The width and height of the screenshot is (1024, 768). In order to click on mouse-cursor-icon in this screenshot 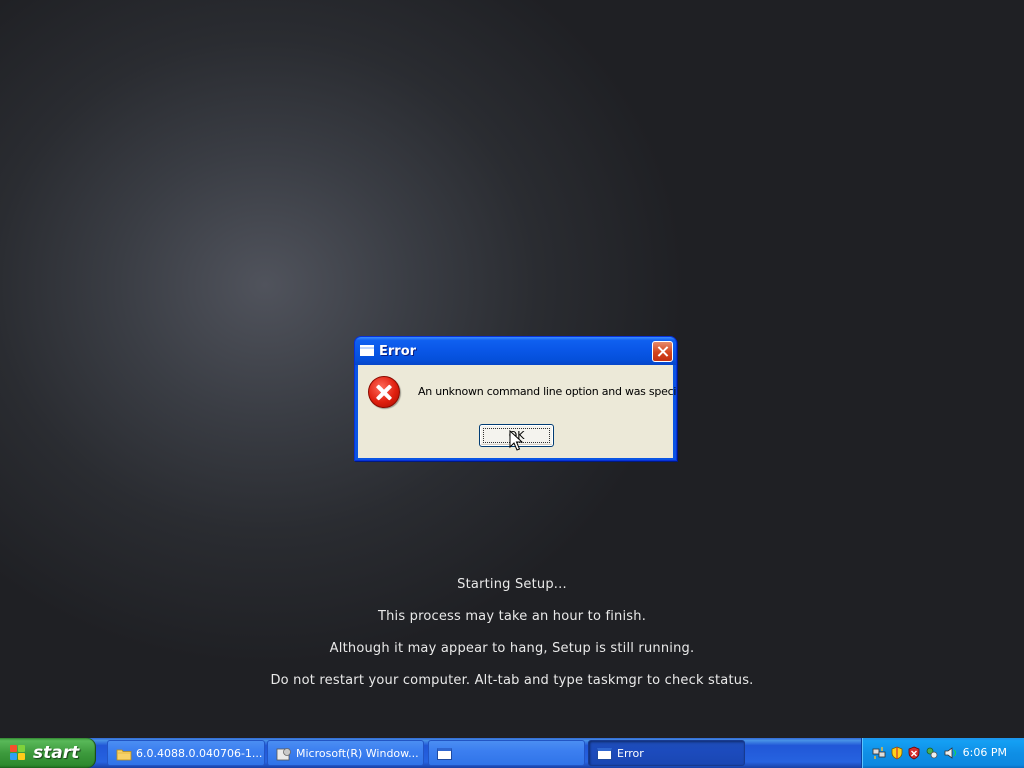, I will do `click(516, 440)`.